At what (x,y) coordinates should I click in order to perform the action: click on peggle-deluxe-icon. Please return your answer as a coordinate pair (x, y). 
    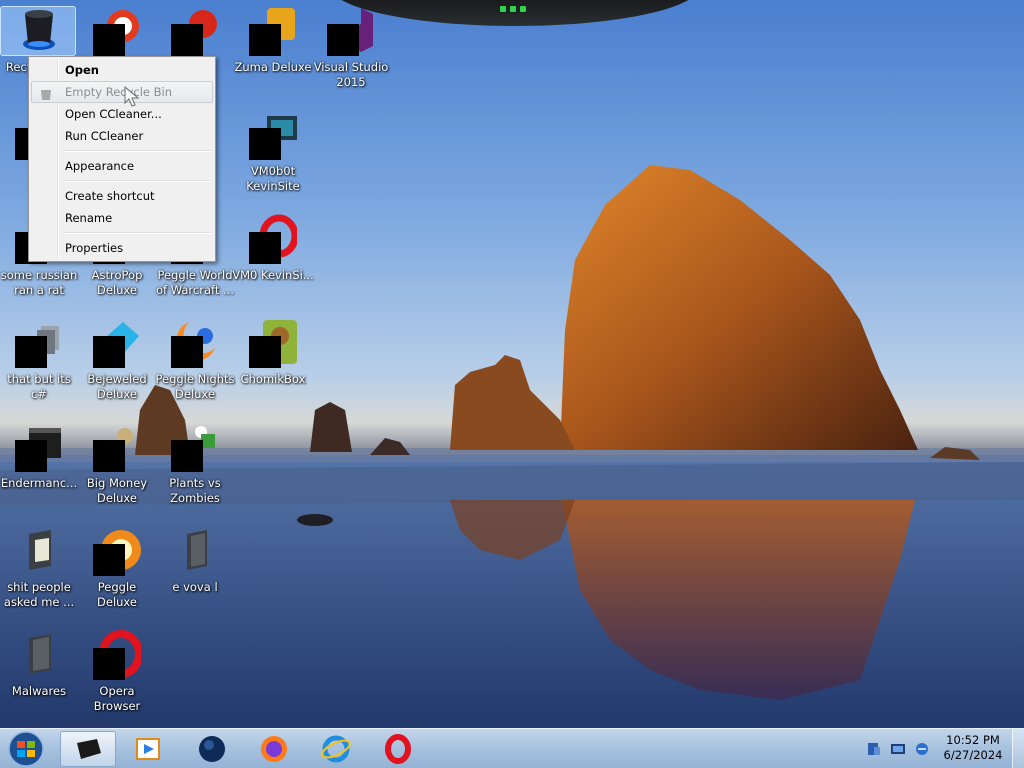
    Looking at the image, I should click on (117, 551).